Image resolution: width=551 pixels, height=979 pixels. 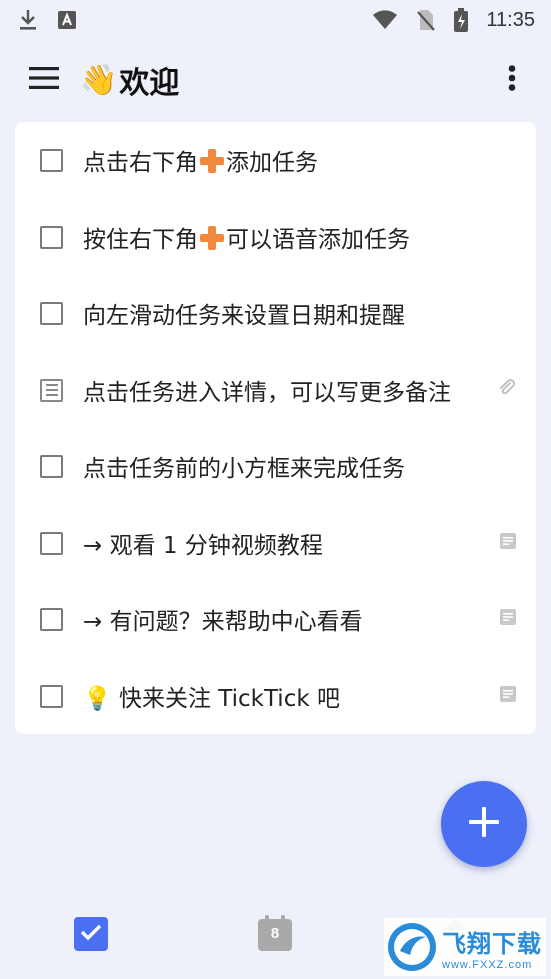 What do you see at coordinates (99, 80) in the screenshot?
I see `waving-hand-icon: 👋` at bounding box center [99, 80].